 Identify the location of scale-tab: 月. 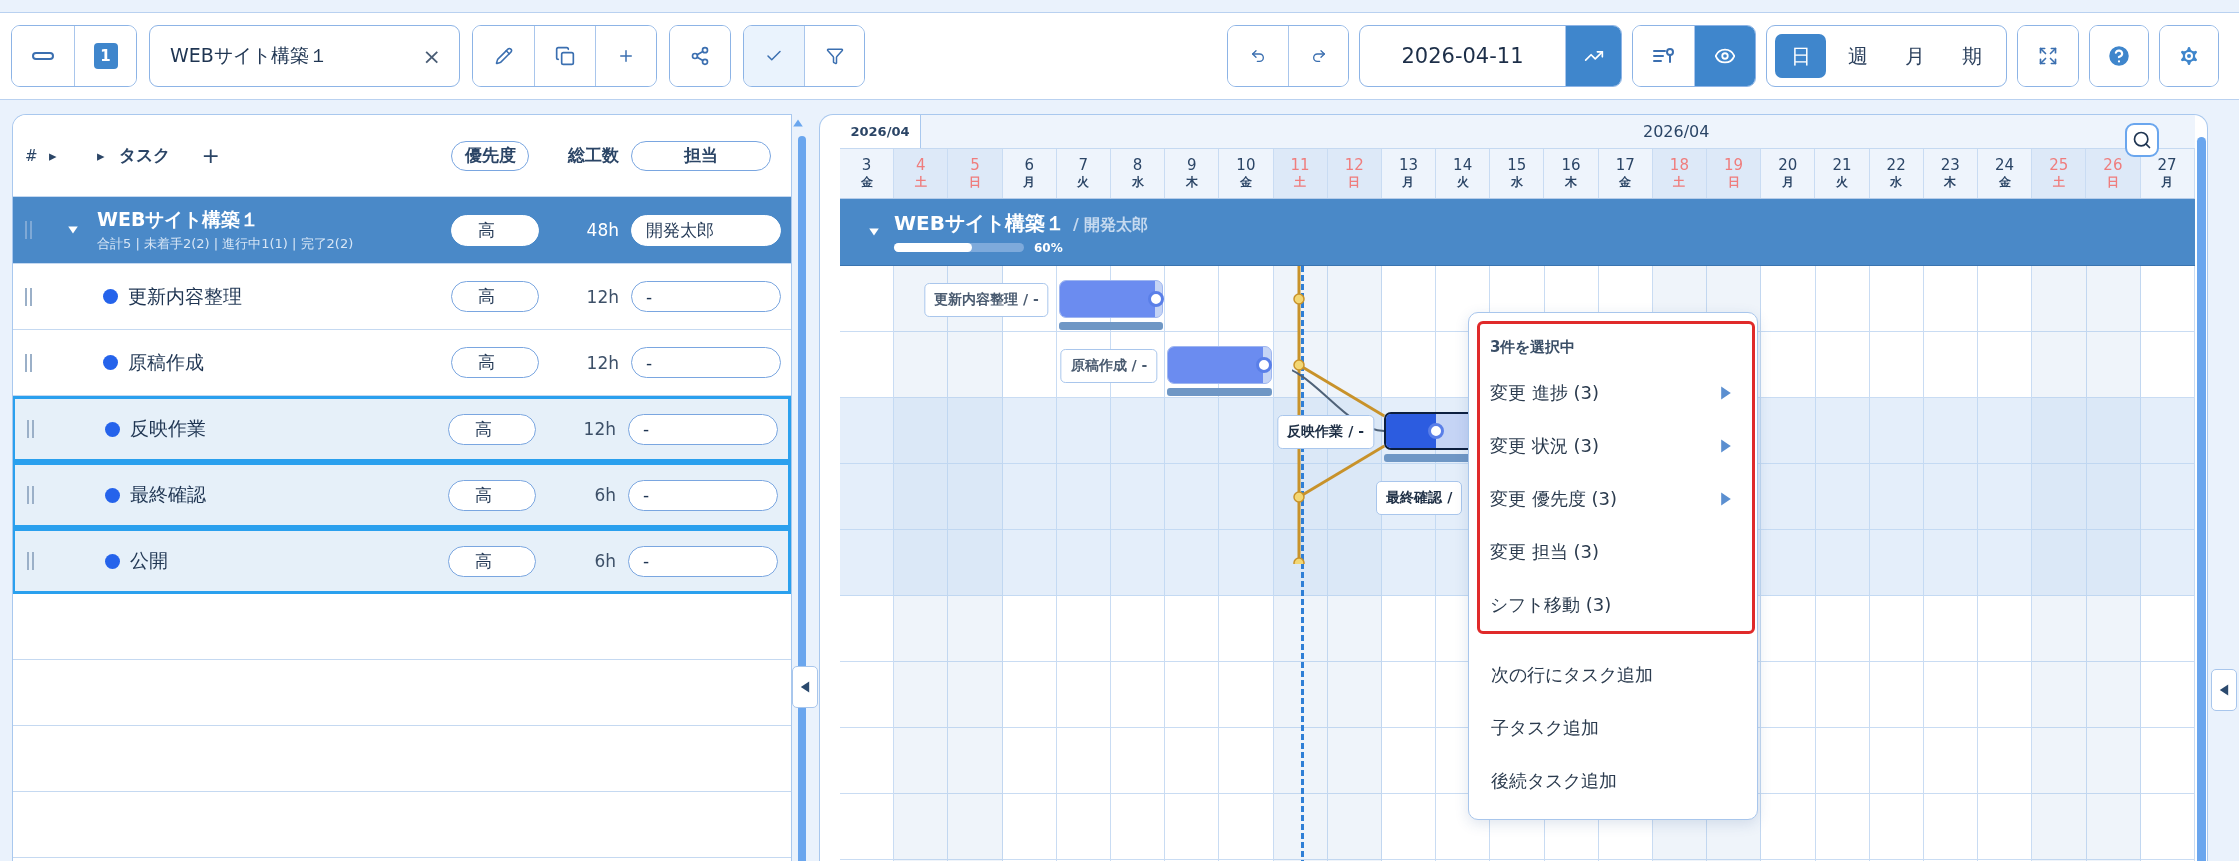
(1915, 56).